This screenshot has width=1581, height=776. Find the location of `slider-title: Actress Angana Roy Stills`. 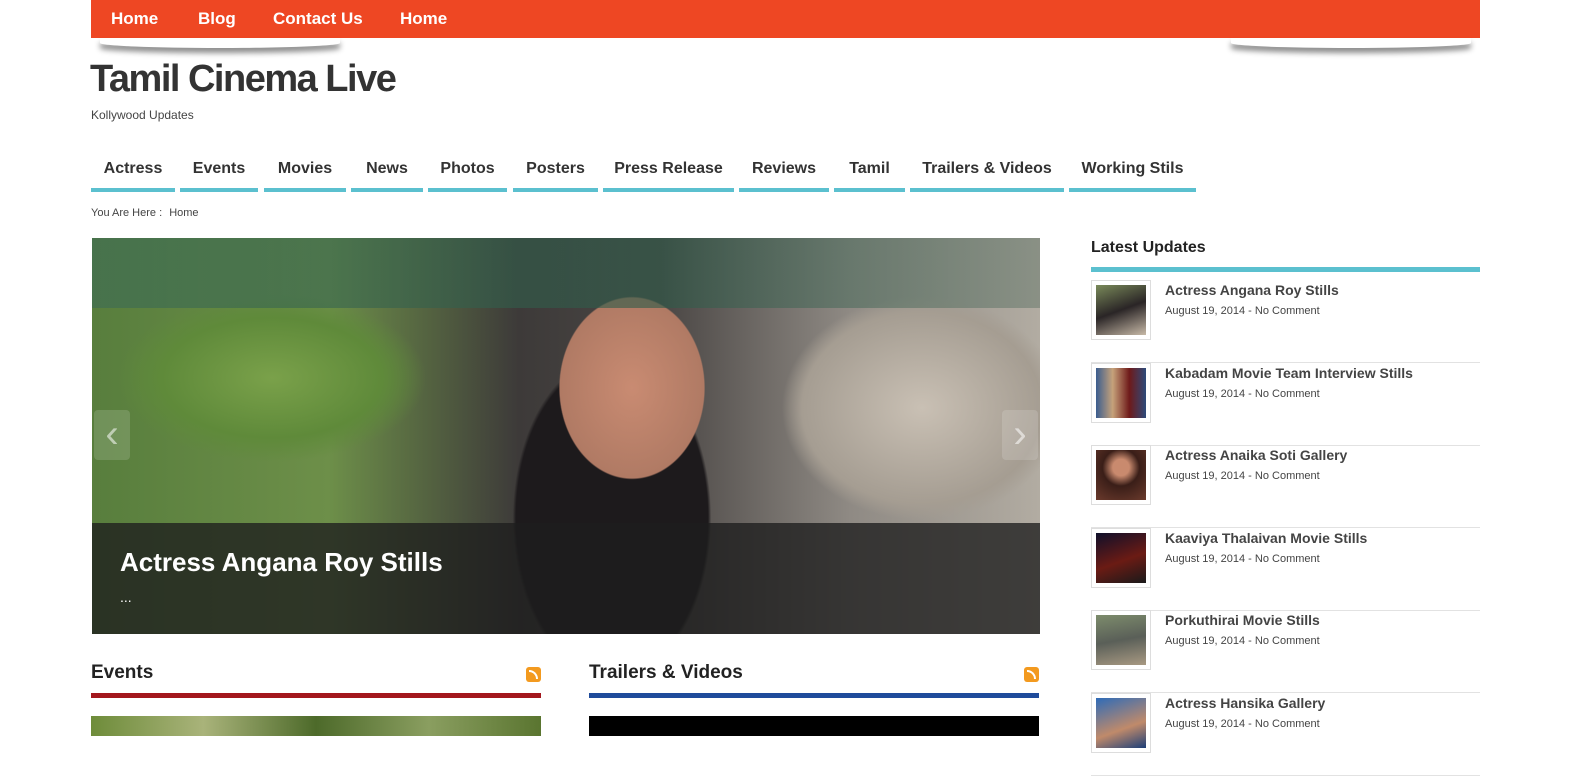

slider-title: Actress Angana Roy Stills is located at coordinates (281, 562).